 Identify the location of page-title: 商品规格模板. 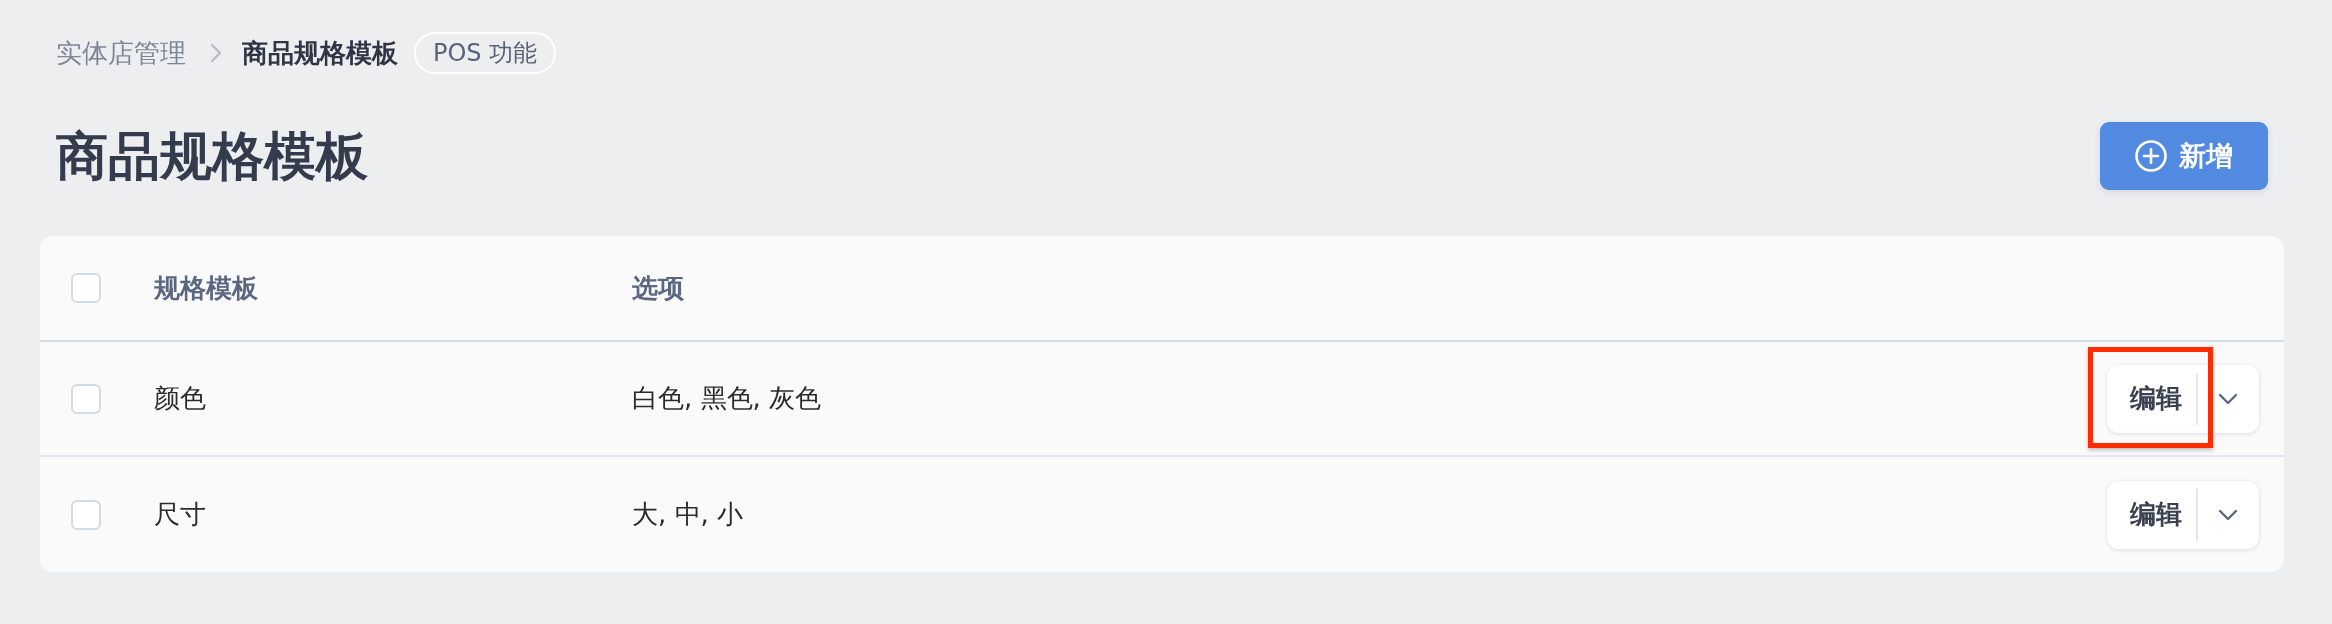
(212, 156).